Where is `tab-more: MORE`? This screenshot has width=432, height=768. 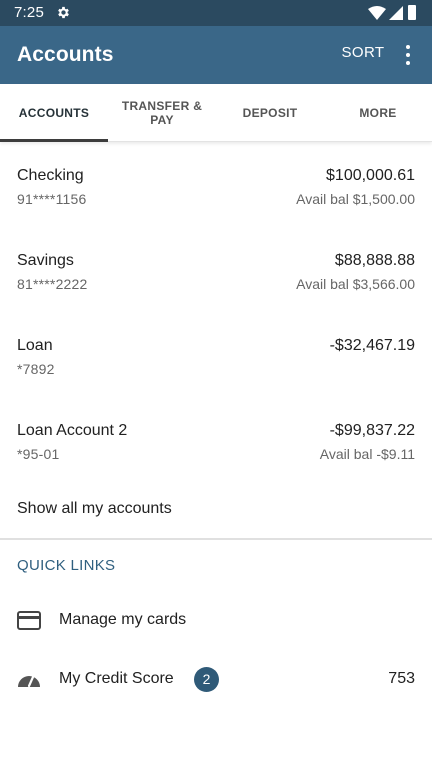
tab-more: MORE is located at coordinates (378, 113).